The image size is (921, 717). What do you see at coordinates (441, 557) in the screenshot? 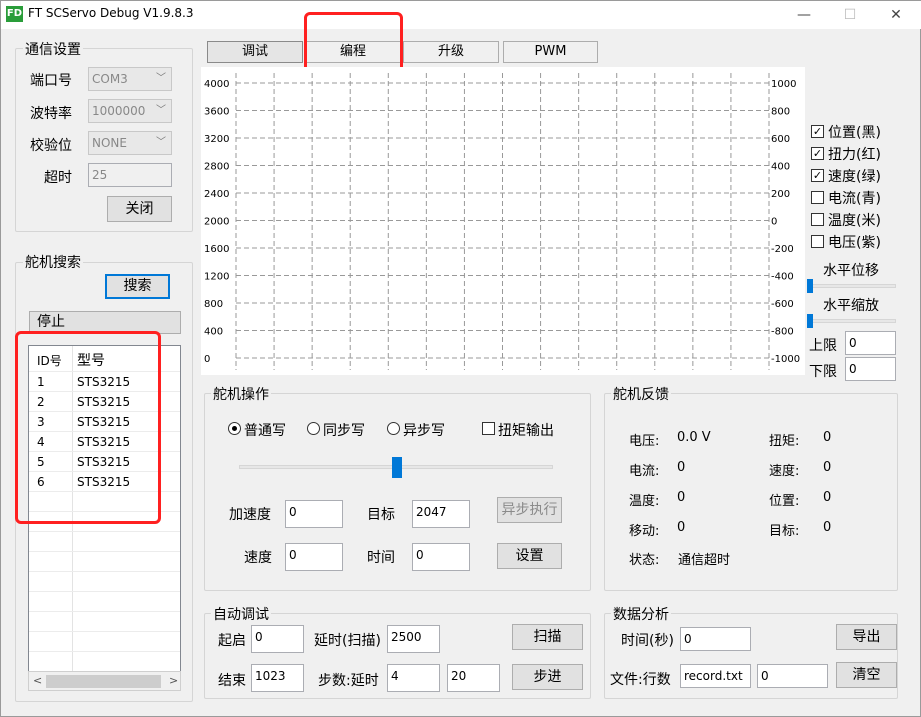
I see `time-input: 0` at bounding box center [441, 557].